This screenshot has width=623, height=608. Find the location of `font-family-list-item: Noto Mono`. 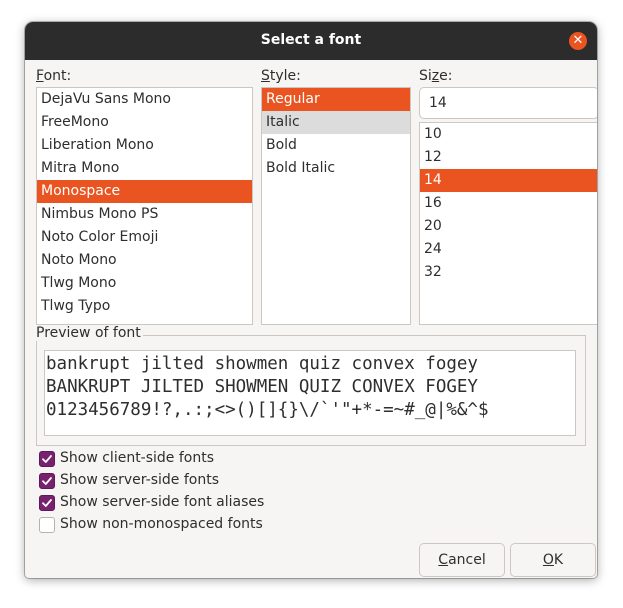

font-family-list-item: Noto Mono is located at coordinates (144, 260).